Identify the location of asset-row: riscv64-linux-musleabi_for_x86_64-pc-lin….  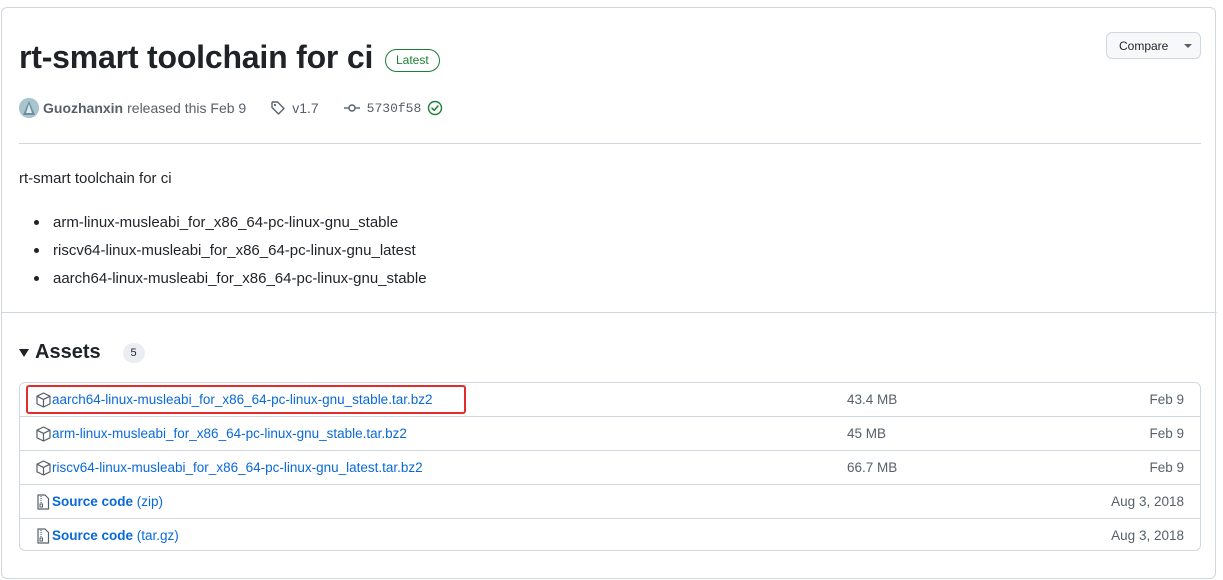
(610, 467).